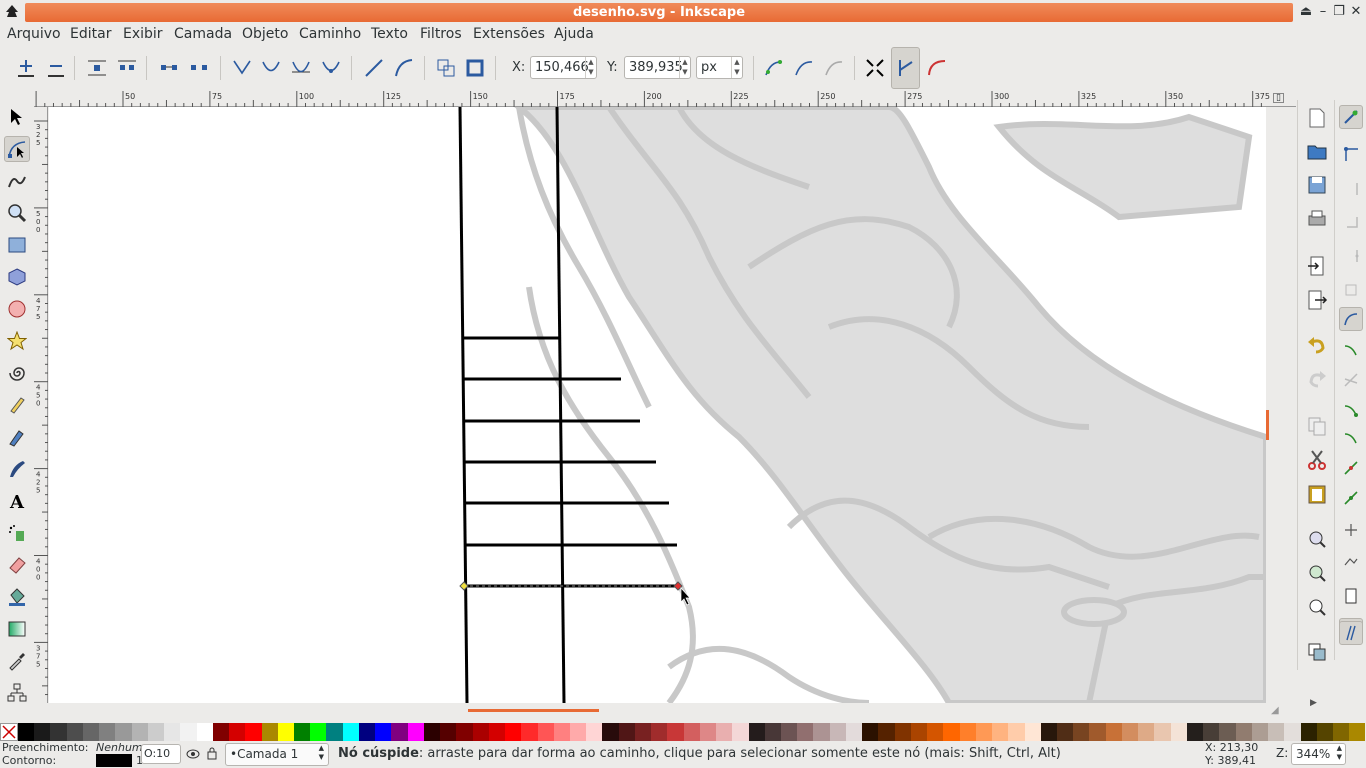 This screenshot has height=768, width=1366. What do you see at coordinates (17, 341) in the screenshot?
I see `star-tool` at bounding box center [17, 341].